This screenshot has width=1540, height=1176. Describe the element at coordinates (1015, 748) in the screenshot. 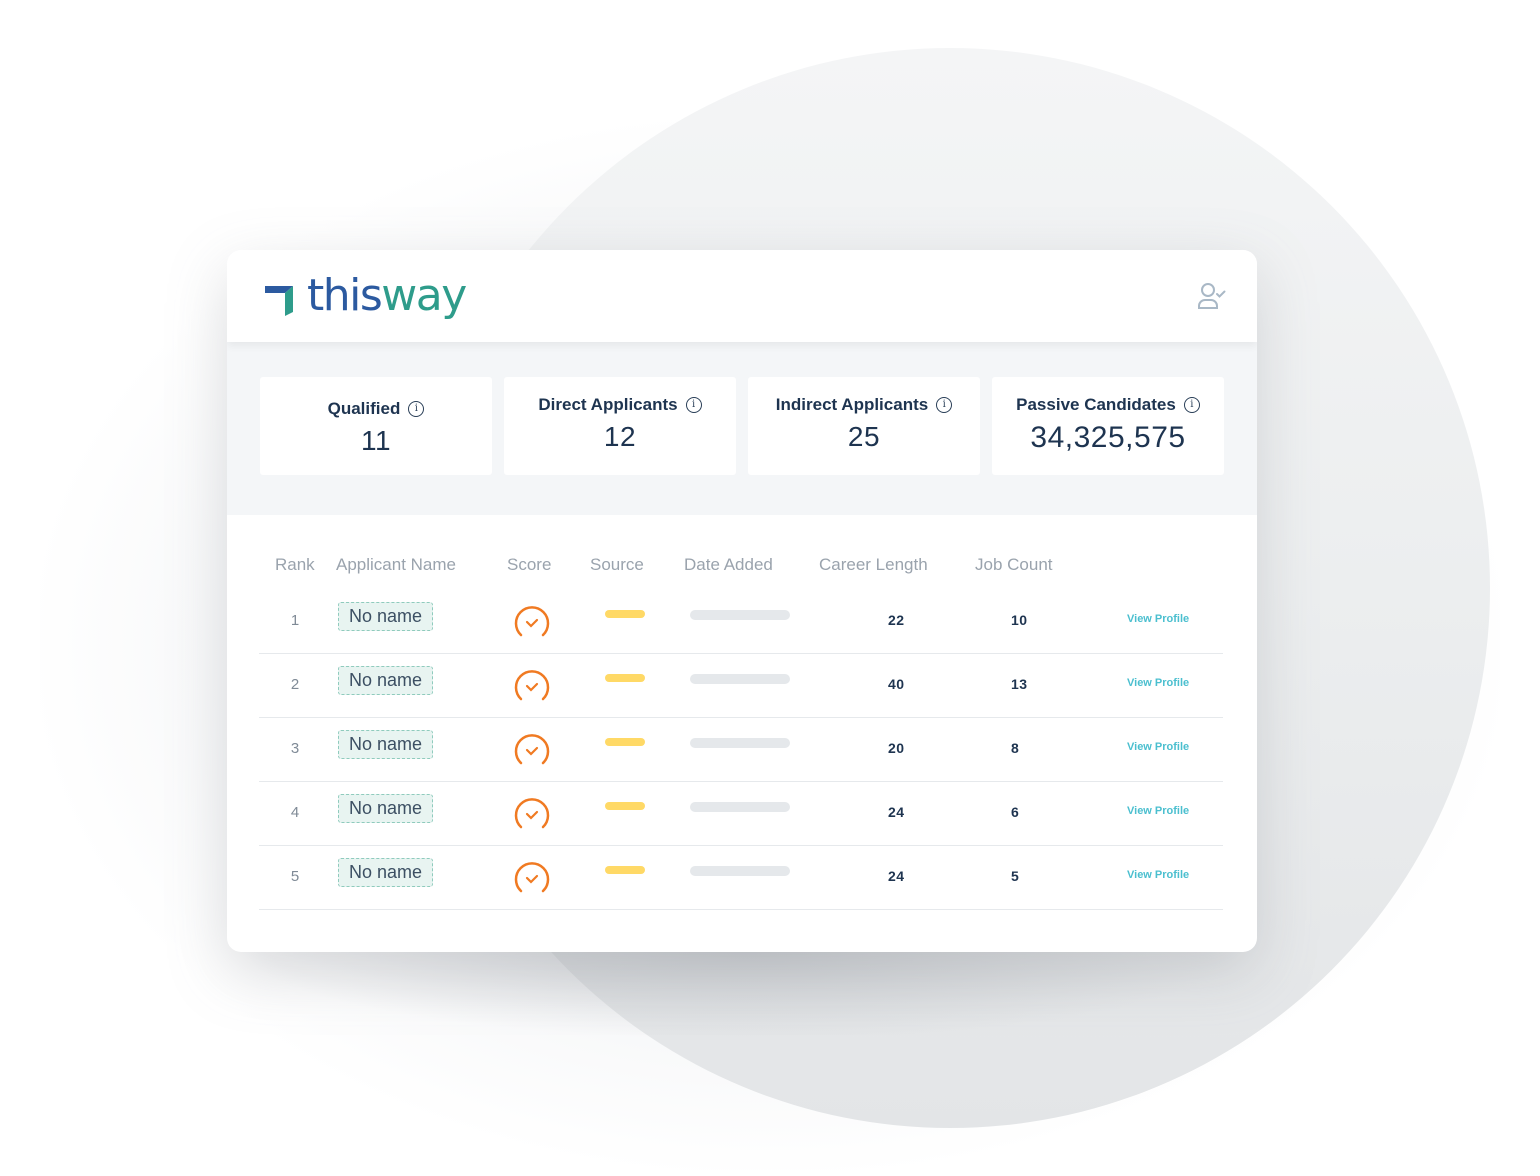

I see `job-count-cell: 8` at that location.